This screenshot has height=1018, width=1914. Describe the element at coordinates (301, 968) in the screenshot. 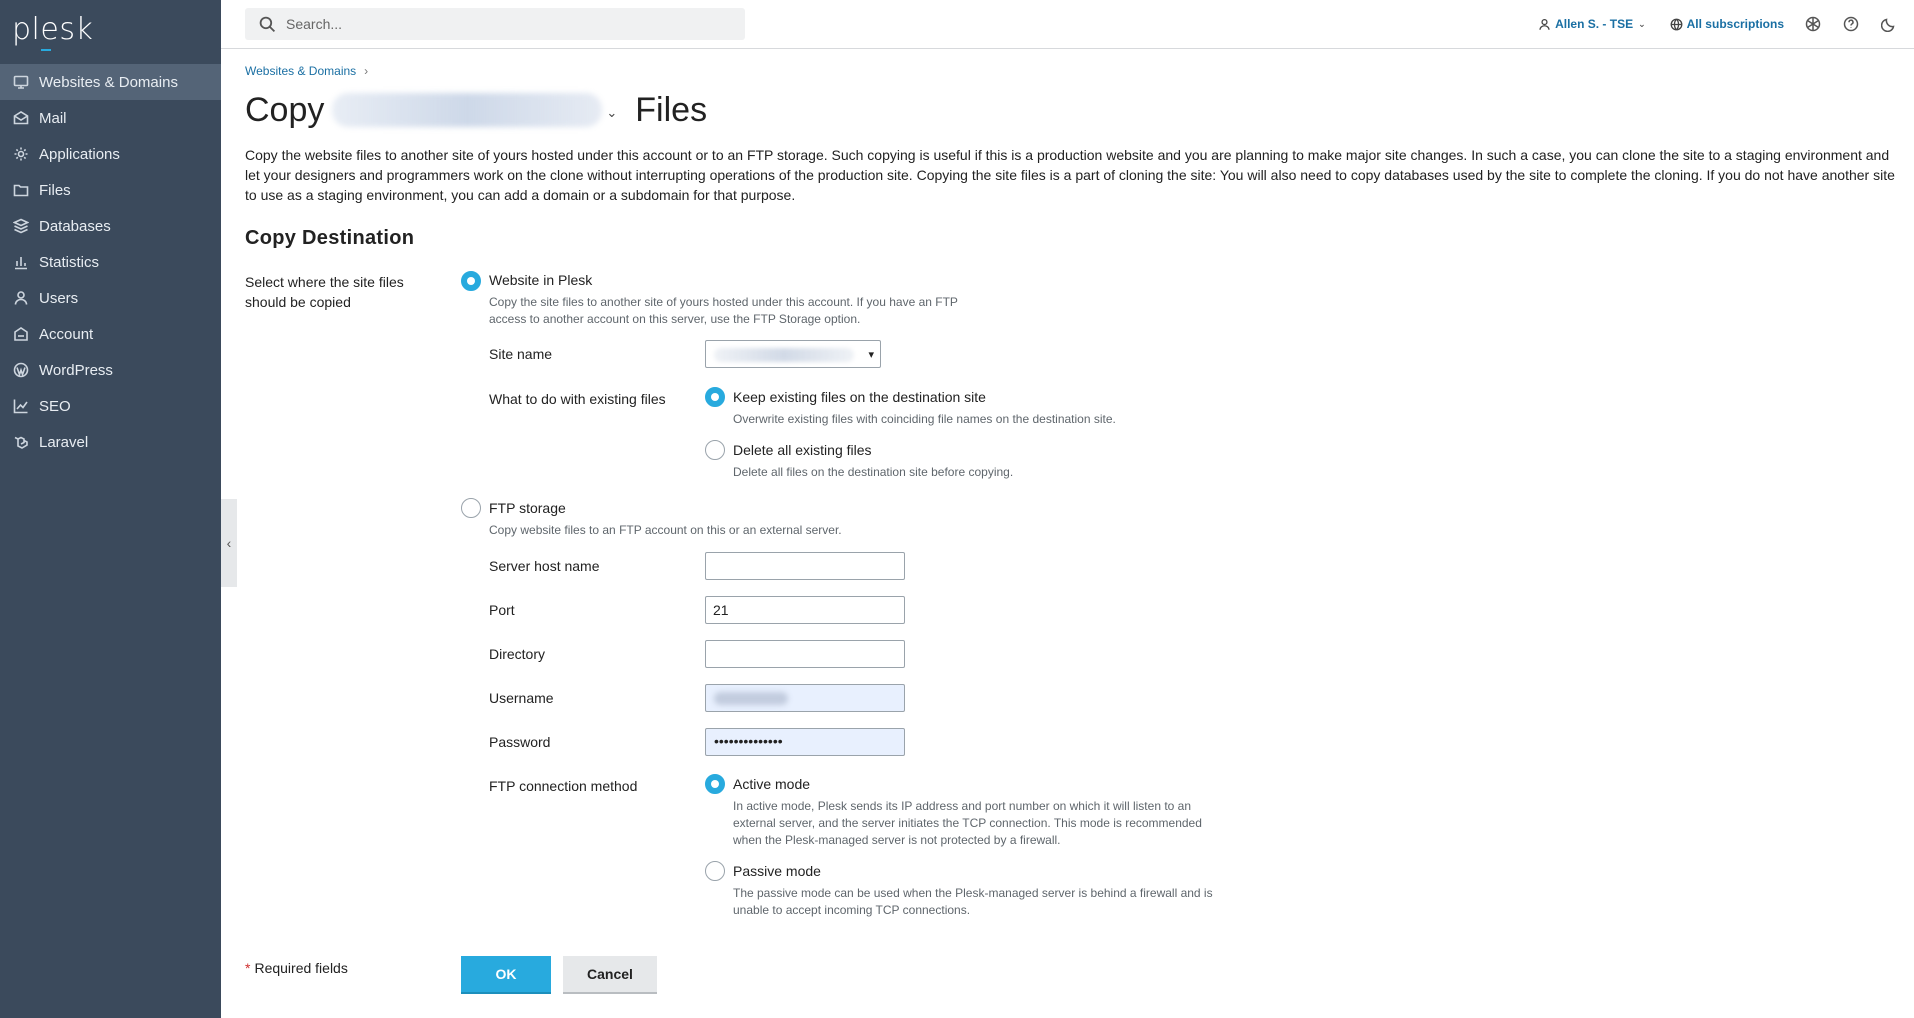

I see `required-fields-text: Required fields` at that location.